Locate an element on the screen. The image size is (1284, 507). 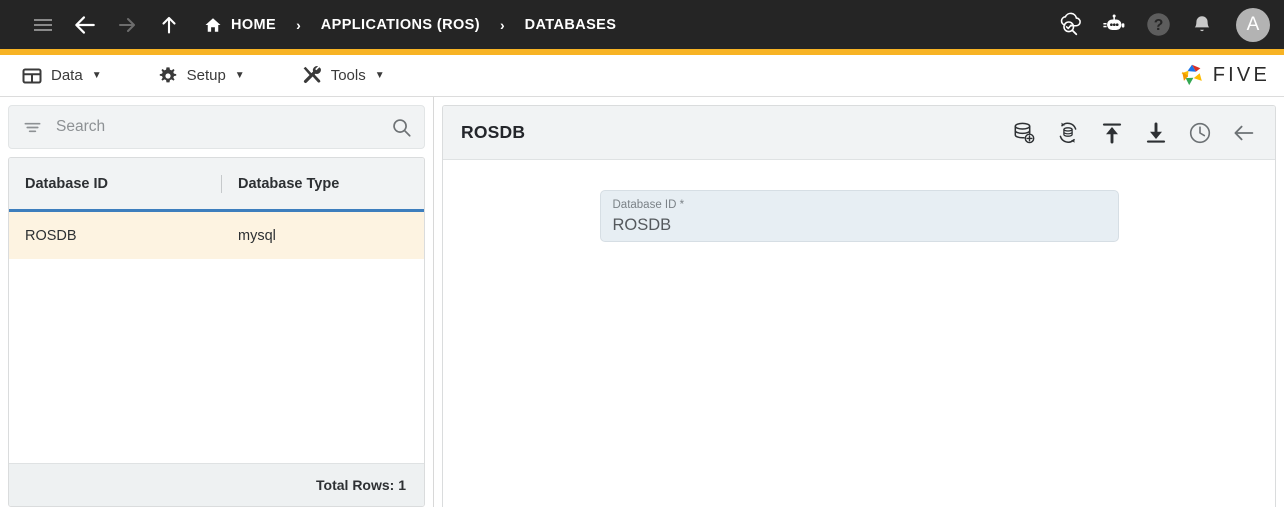
database-add-icon is located at coordinates (1024, 133).